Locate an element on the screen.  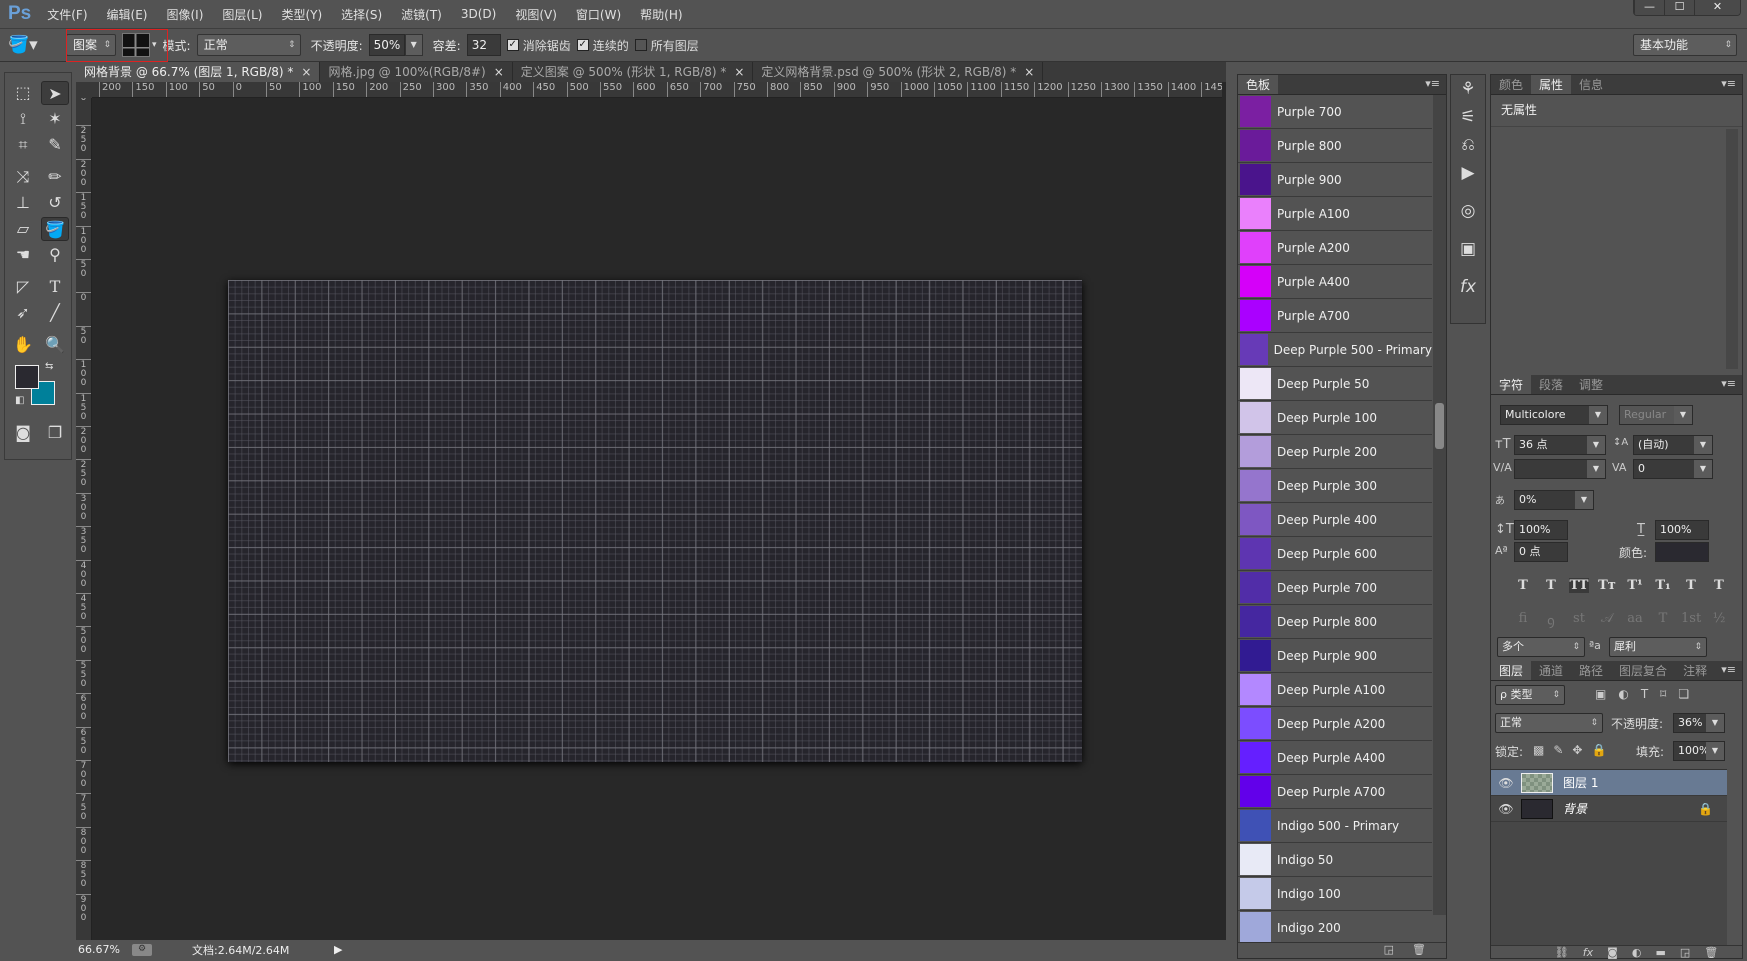
lasso-tool-icon: ⟟ is located at coordinates (23, 119).